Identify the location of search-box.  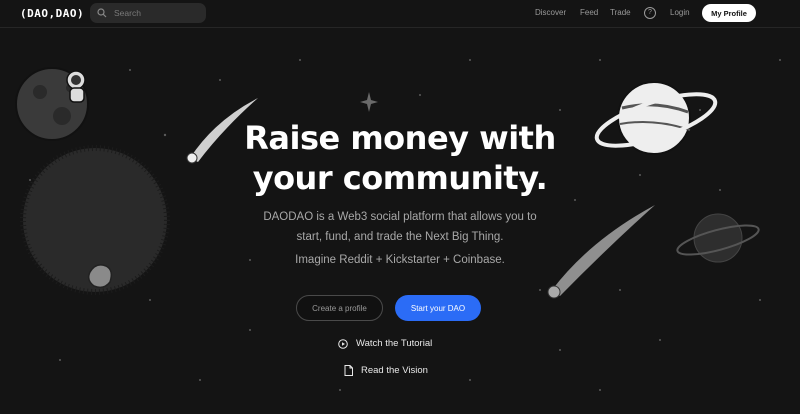
(148, 13).